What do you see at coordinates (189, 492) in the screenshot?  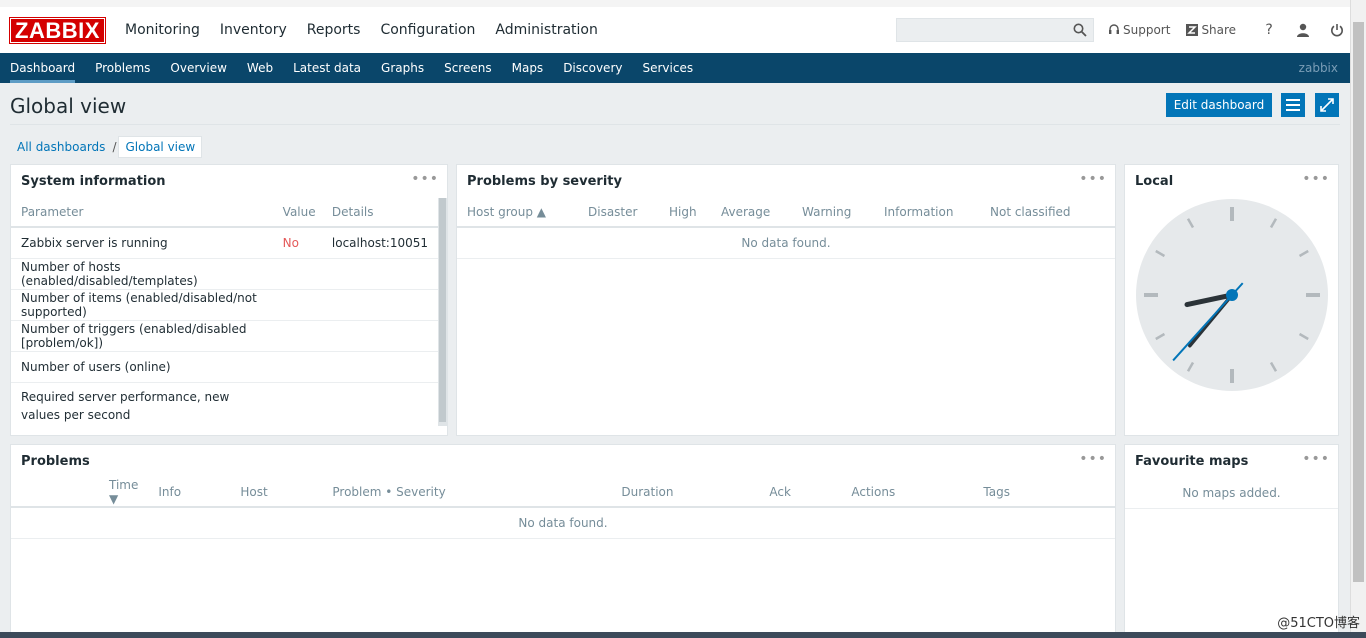 I see `col-info: Info` at bounding box center [189, 492].